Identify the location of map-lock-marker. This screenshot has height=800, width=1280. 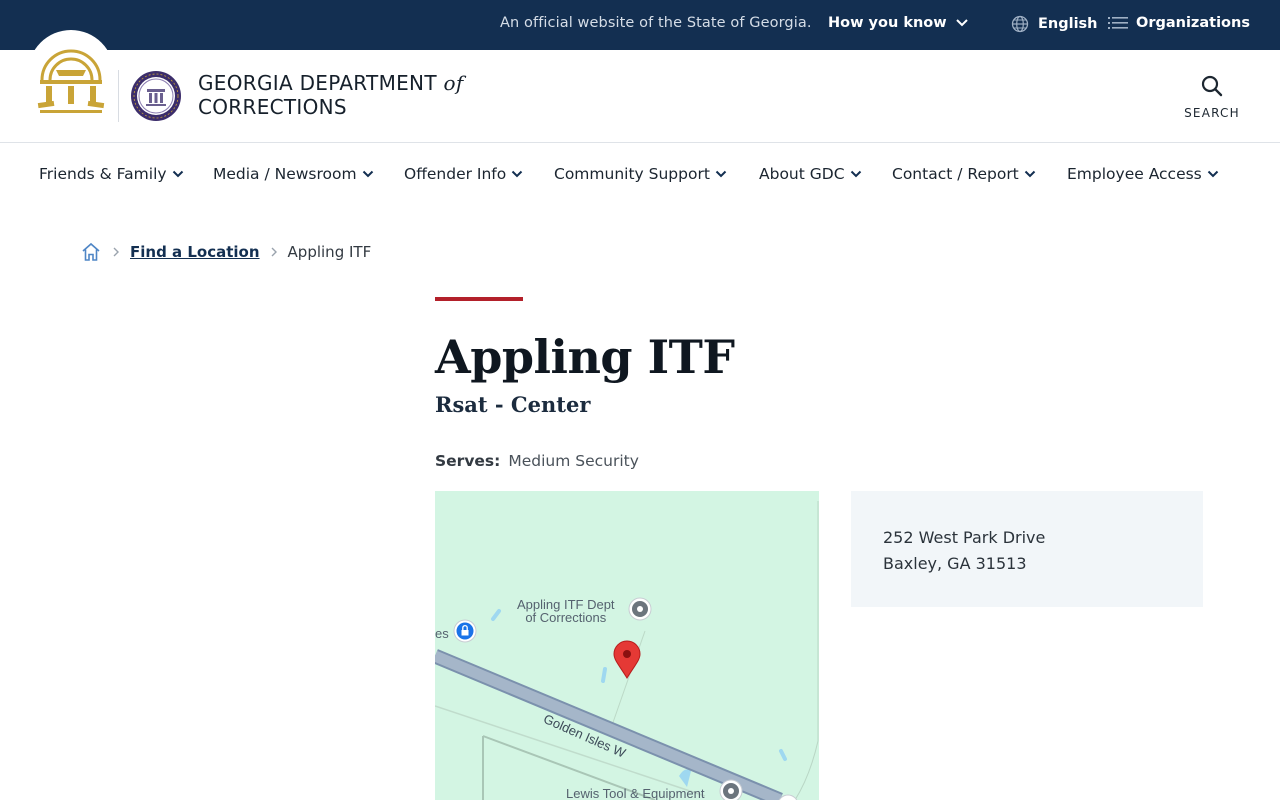
(465, 631).